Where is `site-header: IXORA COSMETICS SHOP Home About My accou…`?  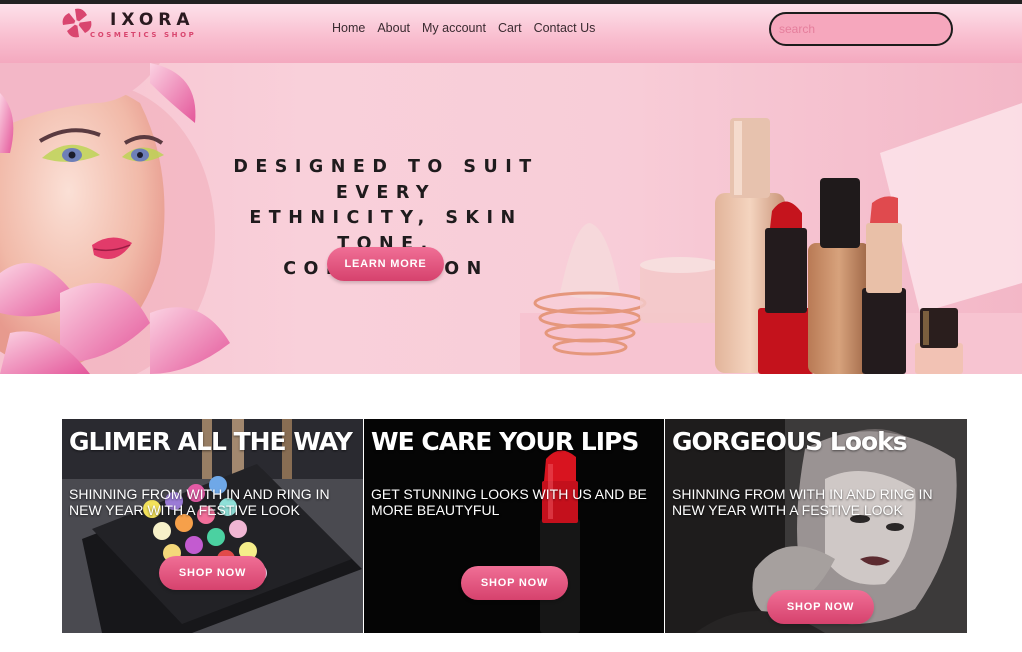
site-header: IXORA COSMETICS SHOP Home About My accou… is located at coordinates (511, 33).